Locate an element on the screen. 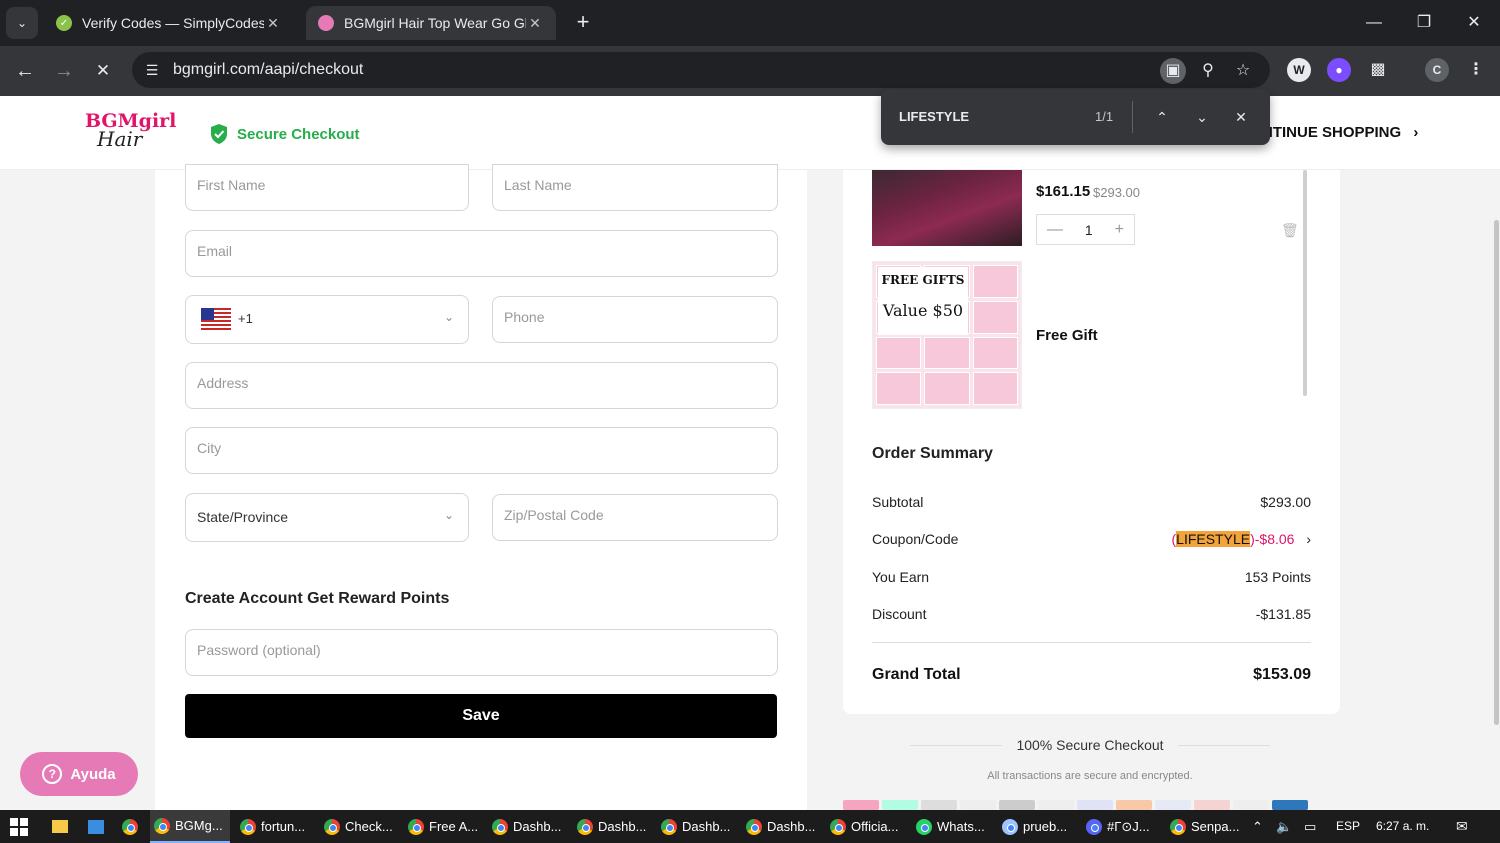 This screenshot has height=843, width=1500. find-next-chevron-down-icon: ⌄ is located at coordinates (1202, 117).